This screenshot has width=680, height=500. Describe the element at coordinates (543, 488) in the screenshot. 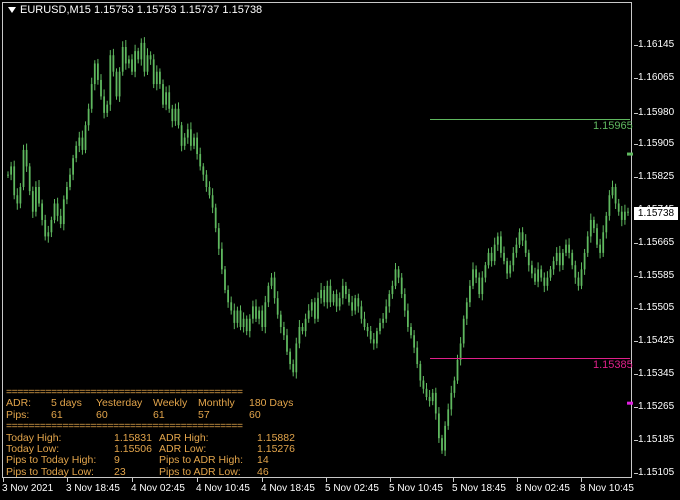

I see `time-tick-label: 8 Nov 02:45` at that location.